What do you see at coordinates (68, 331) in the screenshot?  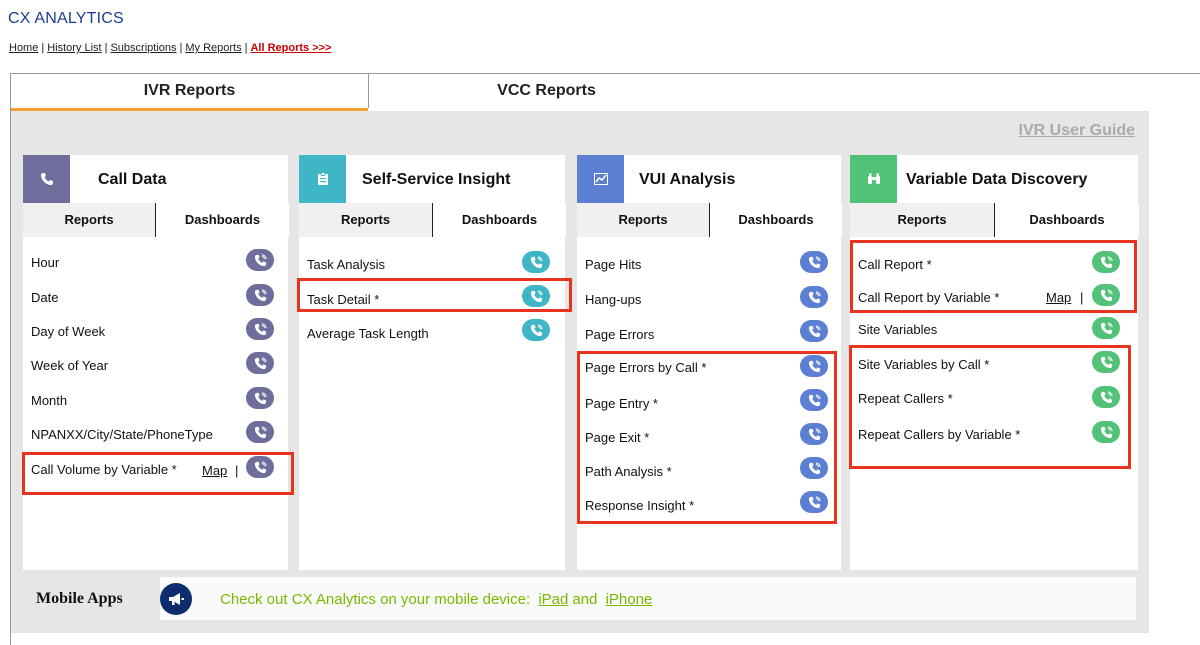 I see `report-link-day-of-week: Day of Week` at bounding box center [68, 331].